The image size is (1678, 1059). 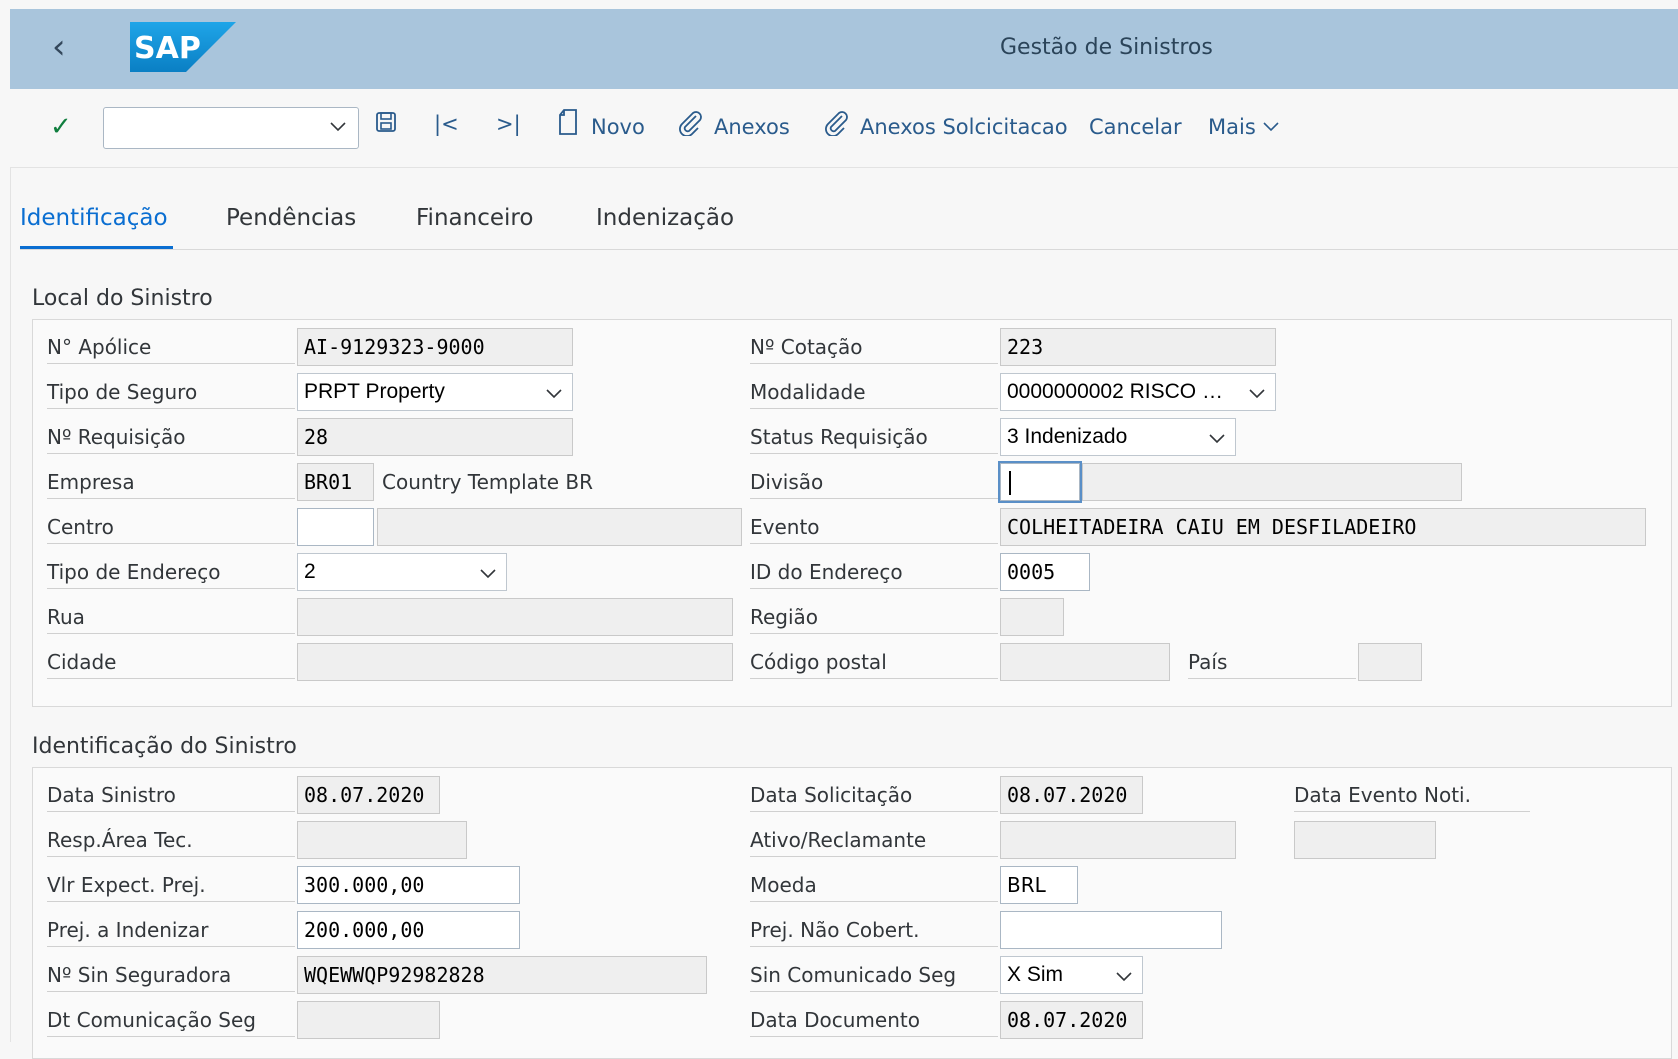 What do you see at coordinates (335, 527) in the screenshot?
I see `centro-field` at bounding box center [335, 527].